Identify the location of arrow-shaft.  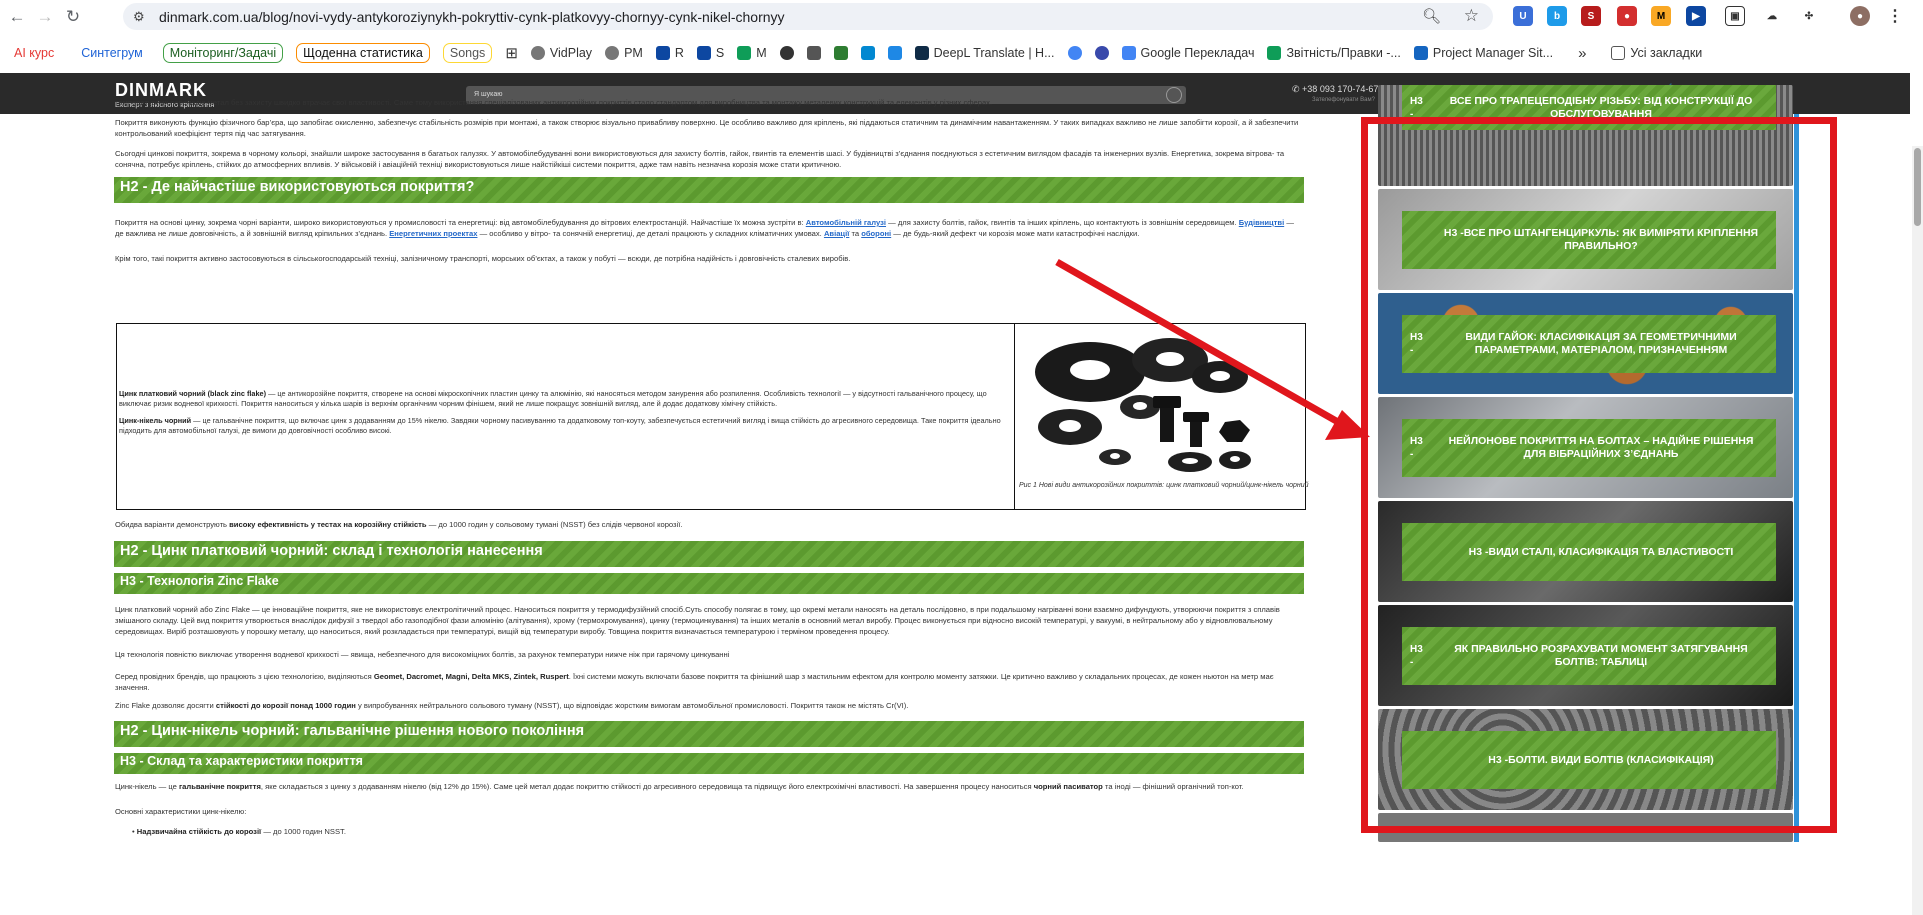
(1197, 342).